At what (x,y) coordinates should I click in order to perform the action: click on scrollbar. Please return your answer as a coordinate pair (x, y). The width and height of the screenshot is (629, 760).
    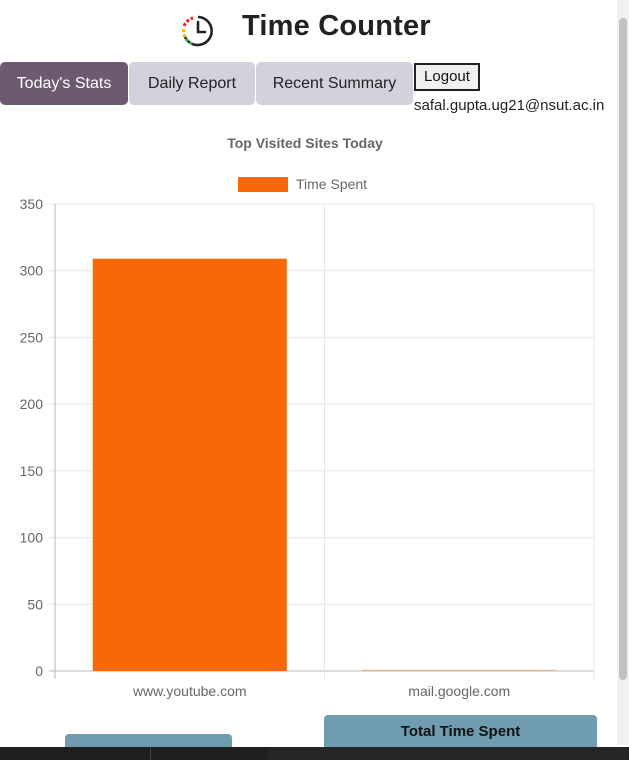
    Looking at the image, I should click on (623, 372).